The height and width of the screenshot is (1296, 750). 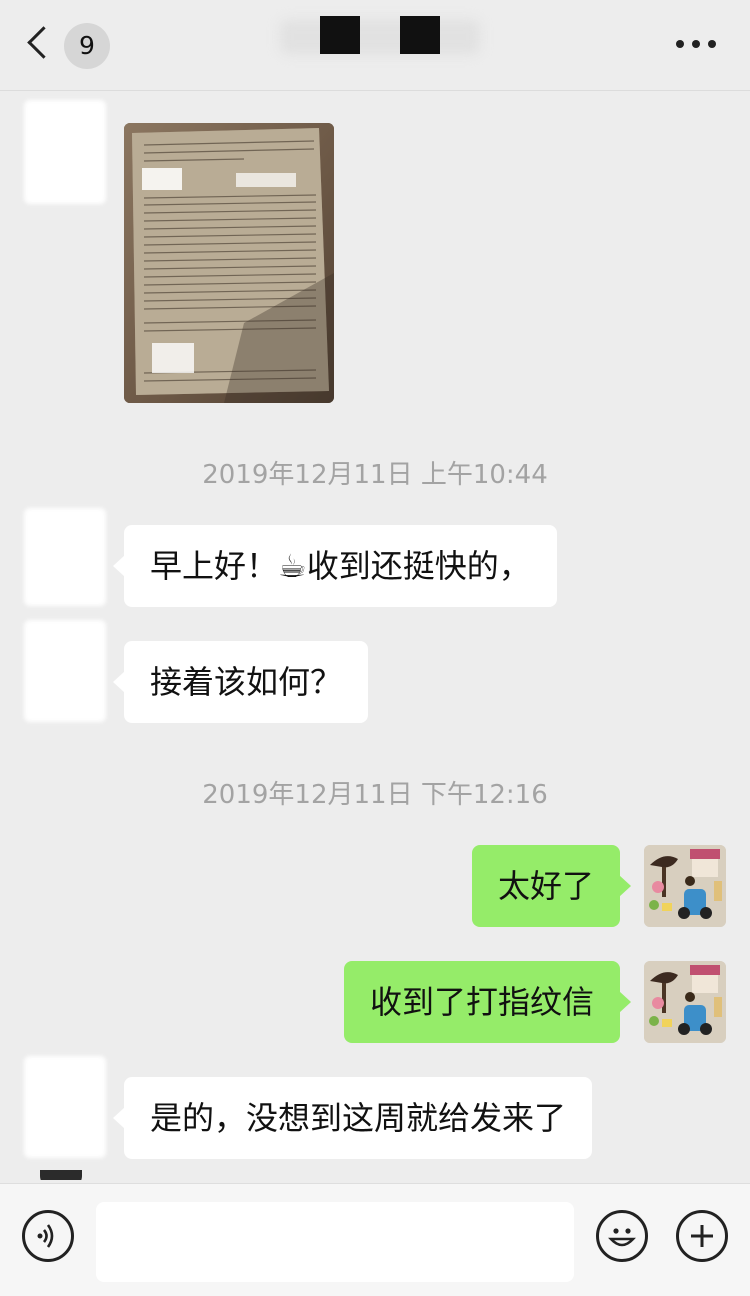 What do you see at coordinates (43, 42) in the screenshot?
I see `chevron-left-icon` at bounding box center [43, 42].